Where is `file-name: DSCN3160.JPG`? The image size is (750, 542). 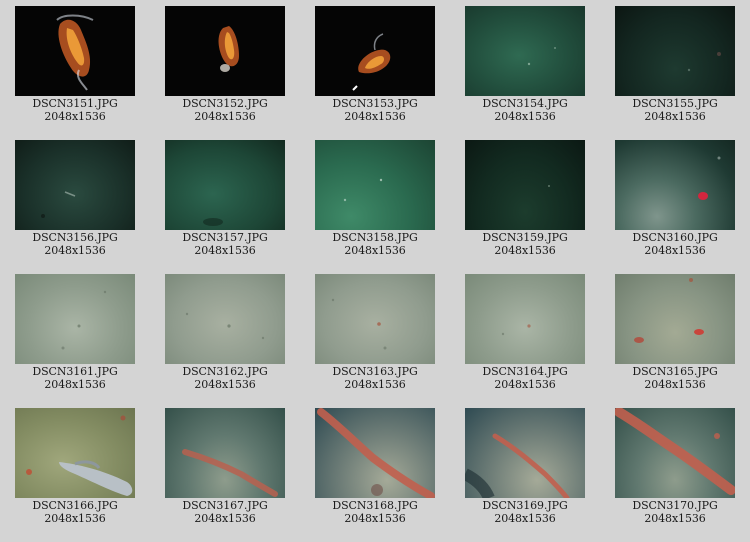
file-name: DSCN3160.JPG is located at coordinates (674, 237).